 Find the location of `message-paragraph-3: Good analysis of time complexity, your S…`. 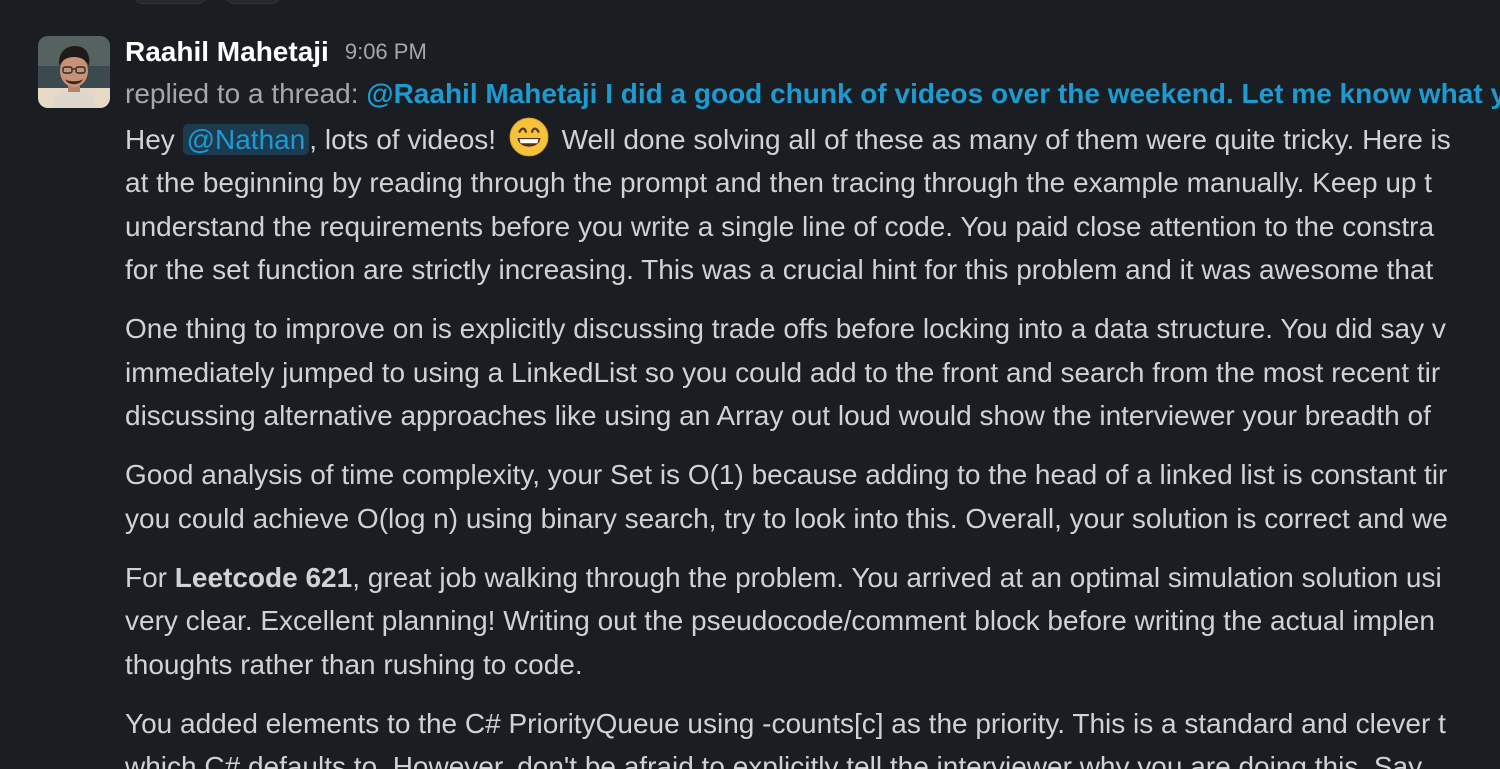

message-paragraph-3: Good analysis of time complexity, your S… is located at coordinates (812, 496).